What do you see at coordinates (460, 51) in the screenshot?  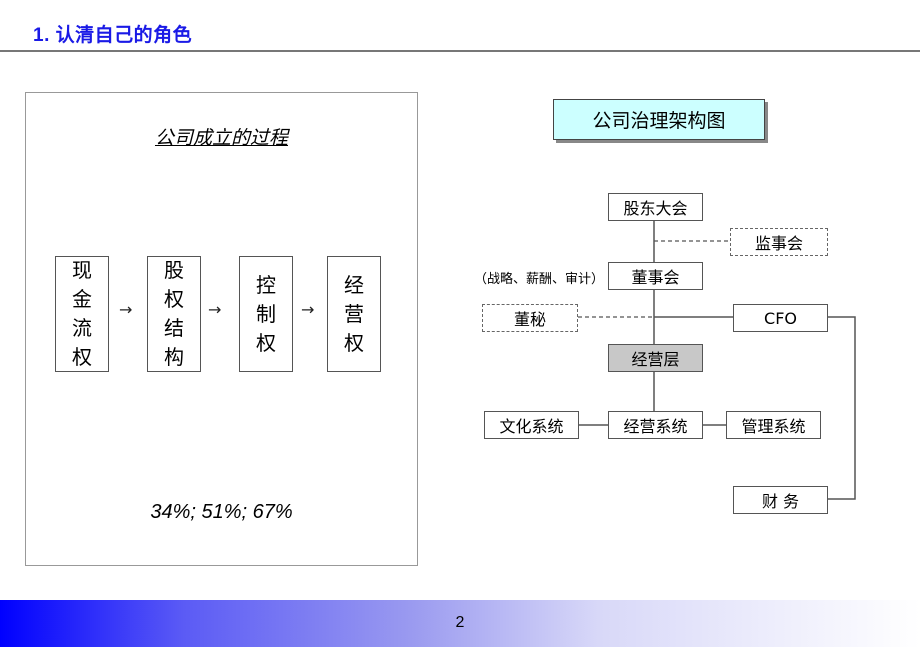 I see `title-divider` at bounding box center [460, 51].